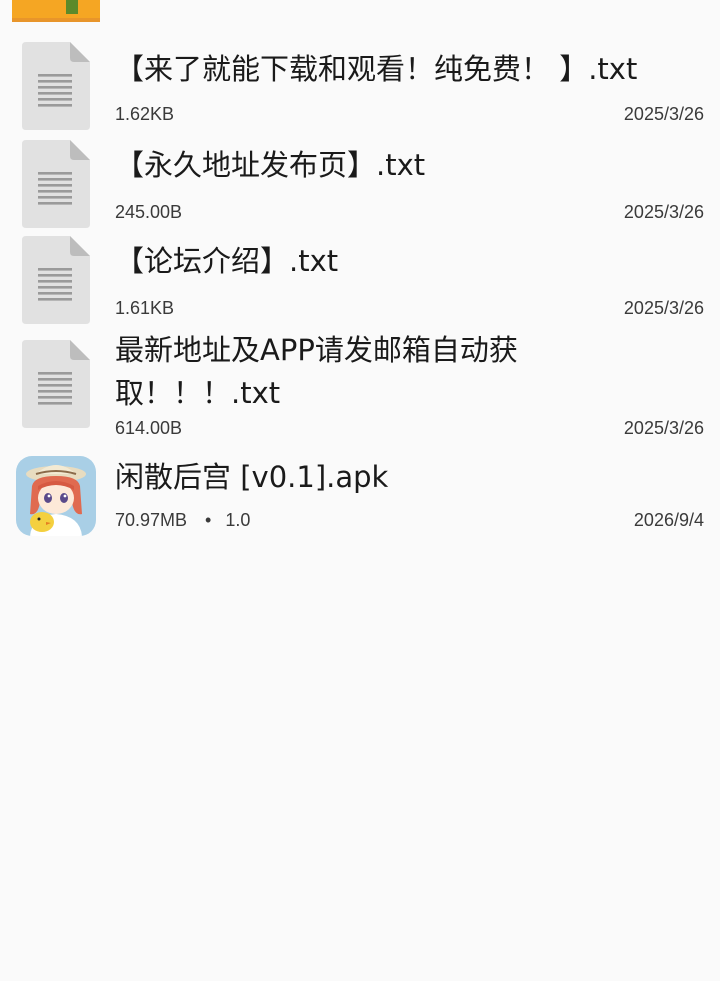  I want to click on file-row: 【永久地址发布页】.txt 245.00B 2025/3/26, so click(360, 185).